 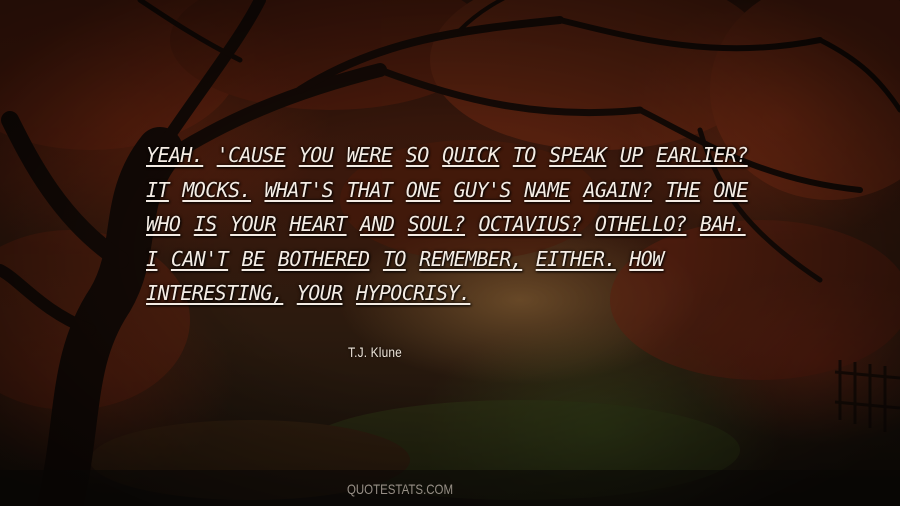 What do you see at coordinates (375, 352) in the screenshot?
I see `quote-author: T.J. Klune` at bounding box center [375, 352].